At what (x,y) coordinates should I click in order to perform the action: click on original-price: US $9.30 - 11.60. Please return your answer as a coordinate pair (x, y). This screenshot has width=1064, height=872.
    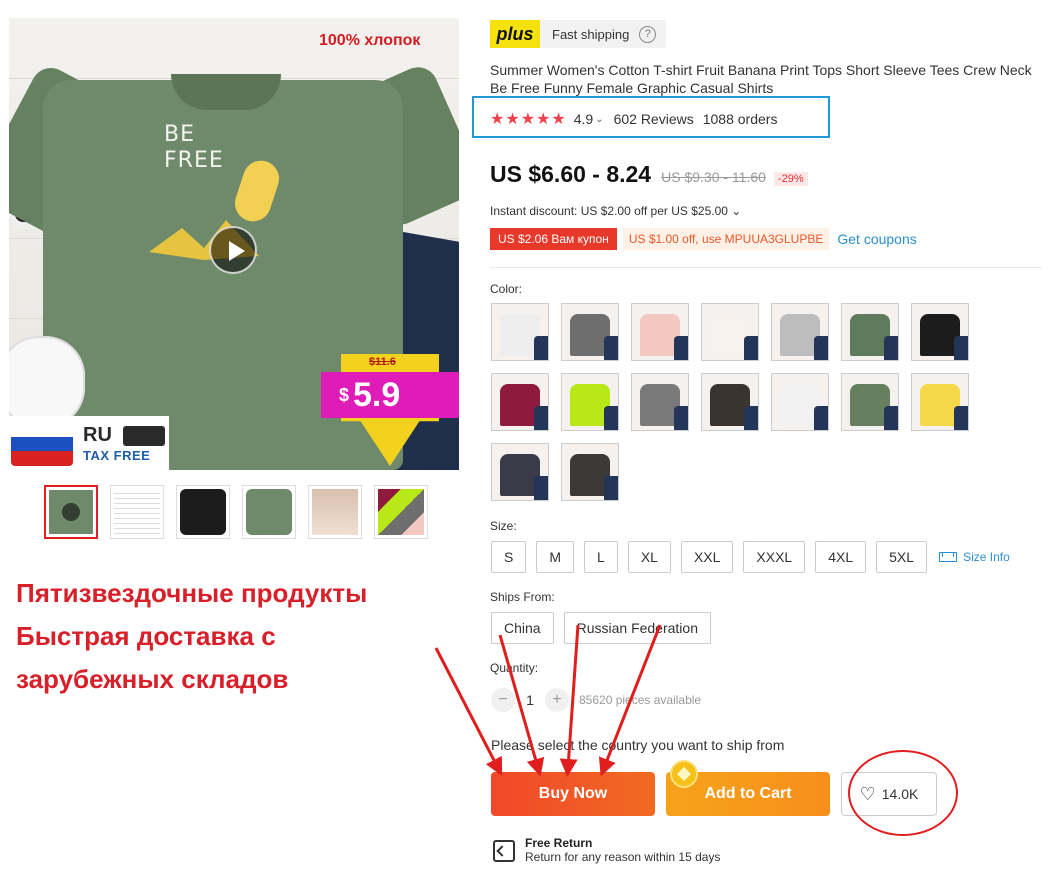
    Looking at the image, I should click on (713, 177).